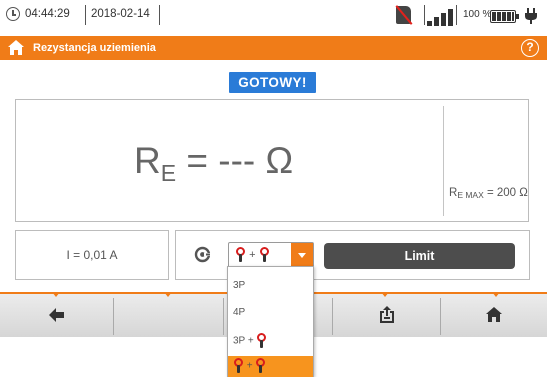 This screenshot has width=547, height=377. Describe the element at coordinates (270, 366) in the screenshot. I see `method-option-2-clamps: +` at that location.